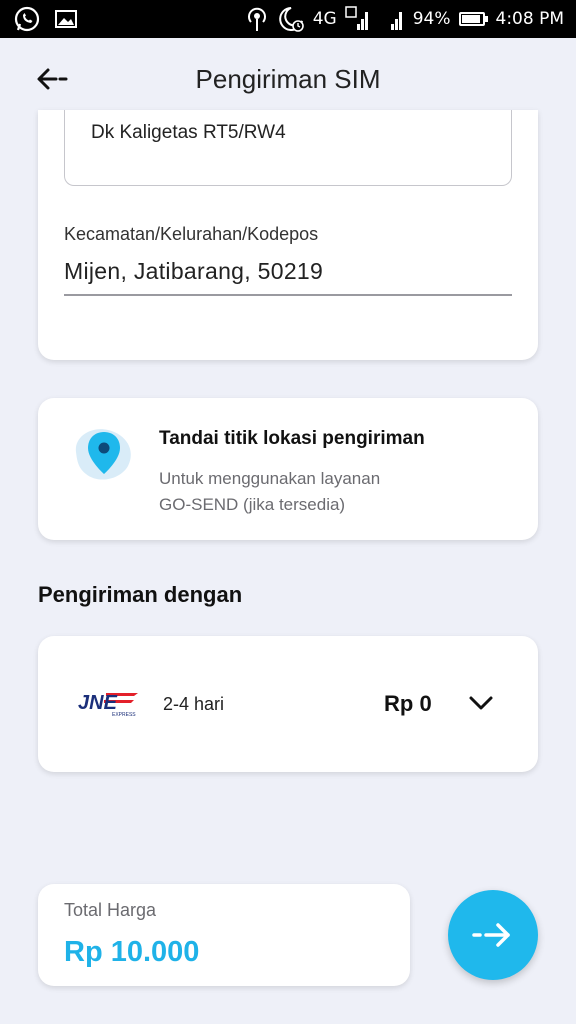 The height and width of the screenshot is (1024, 576). Describe the element at coordinates (288, 704) in the screenshot. I see `shipping-option-dropdown: JNE EXPRESS 2-4 hari Rp 0` at that location.